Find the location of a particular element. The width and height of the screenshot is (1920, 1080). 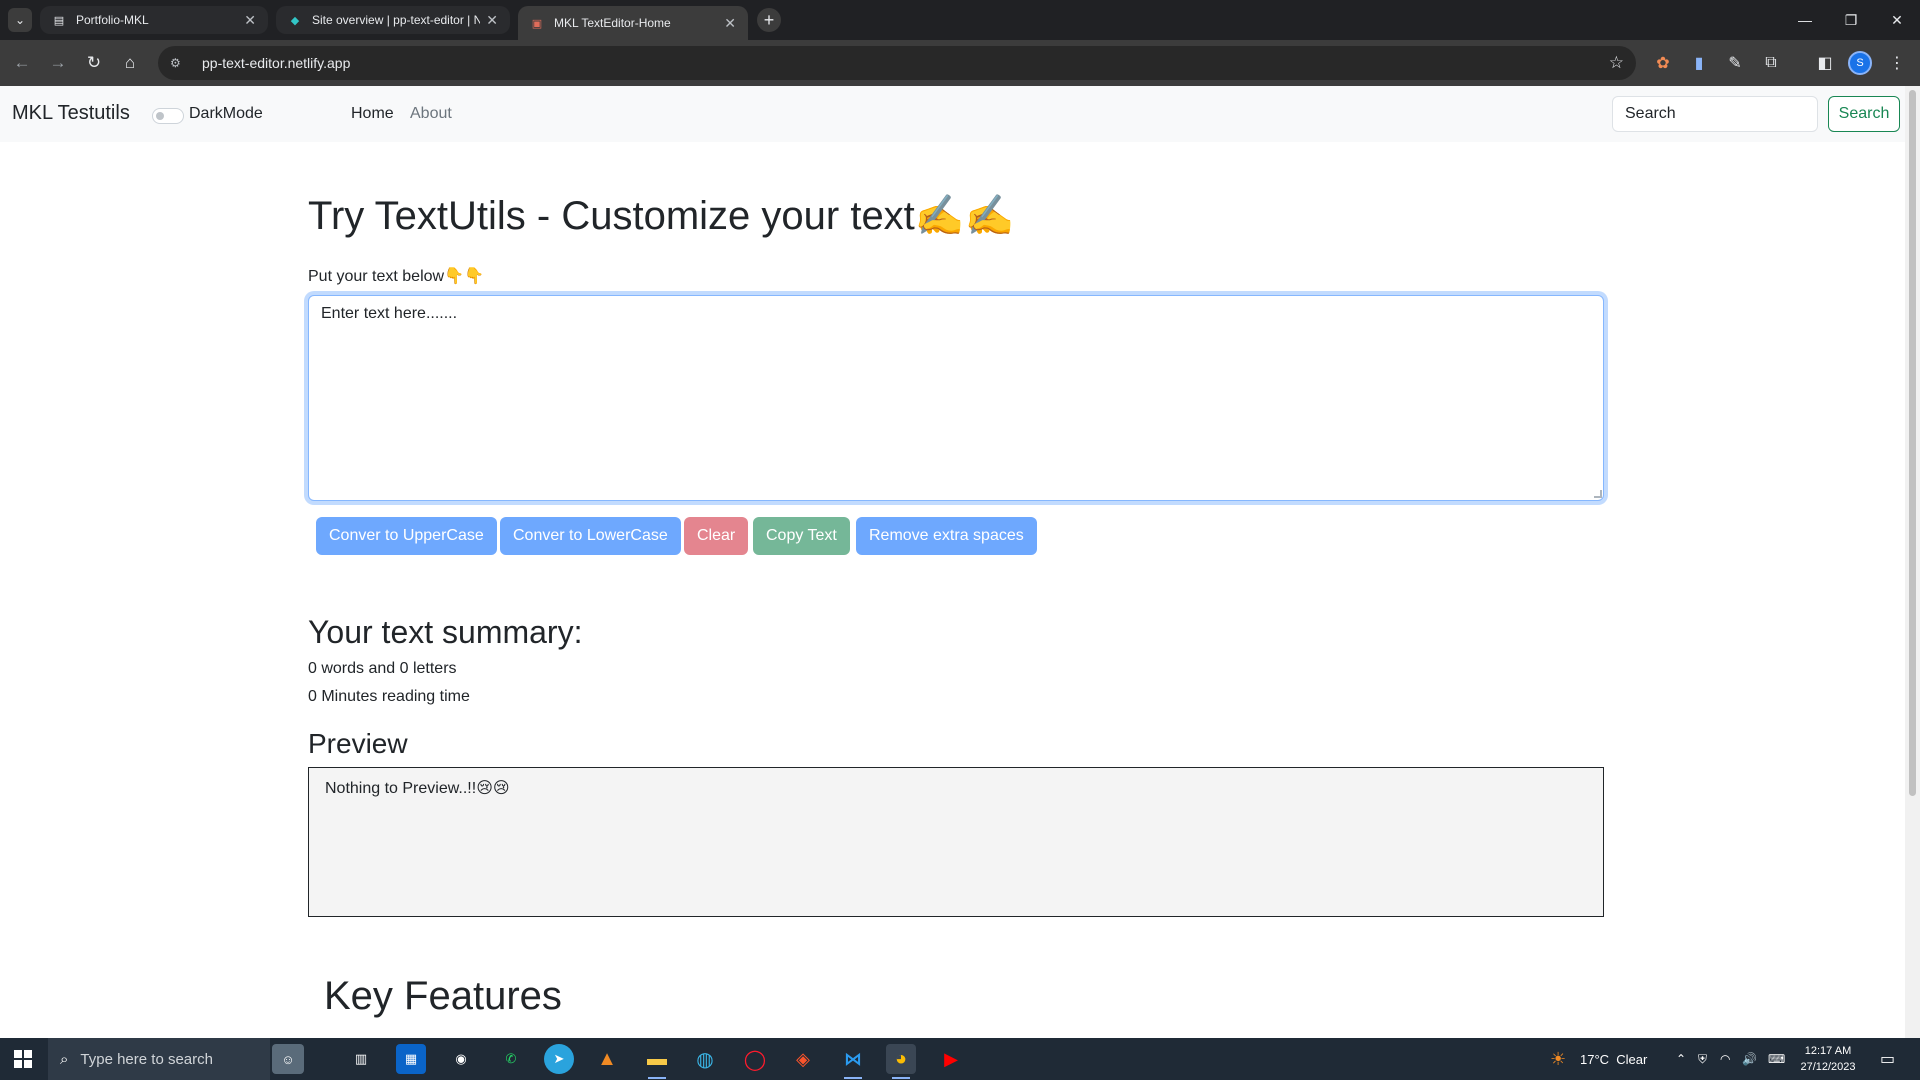

youtube-icon: ▶ is located at coordinates (951, 1059).